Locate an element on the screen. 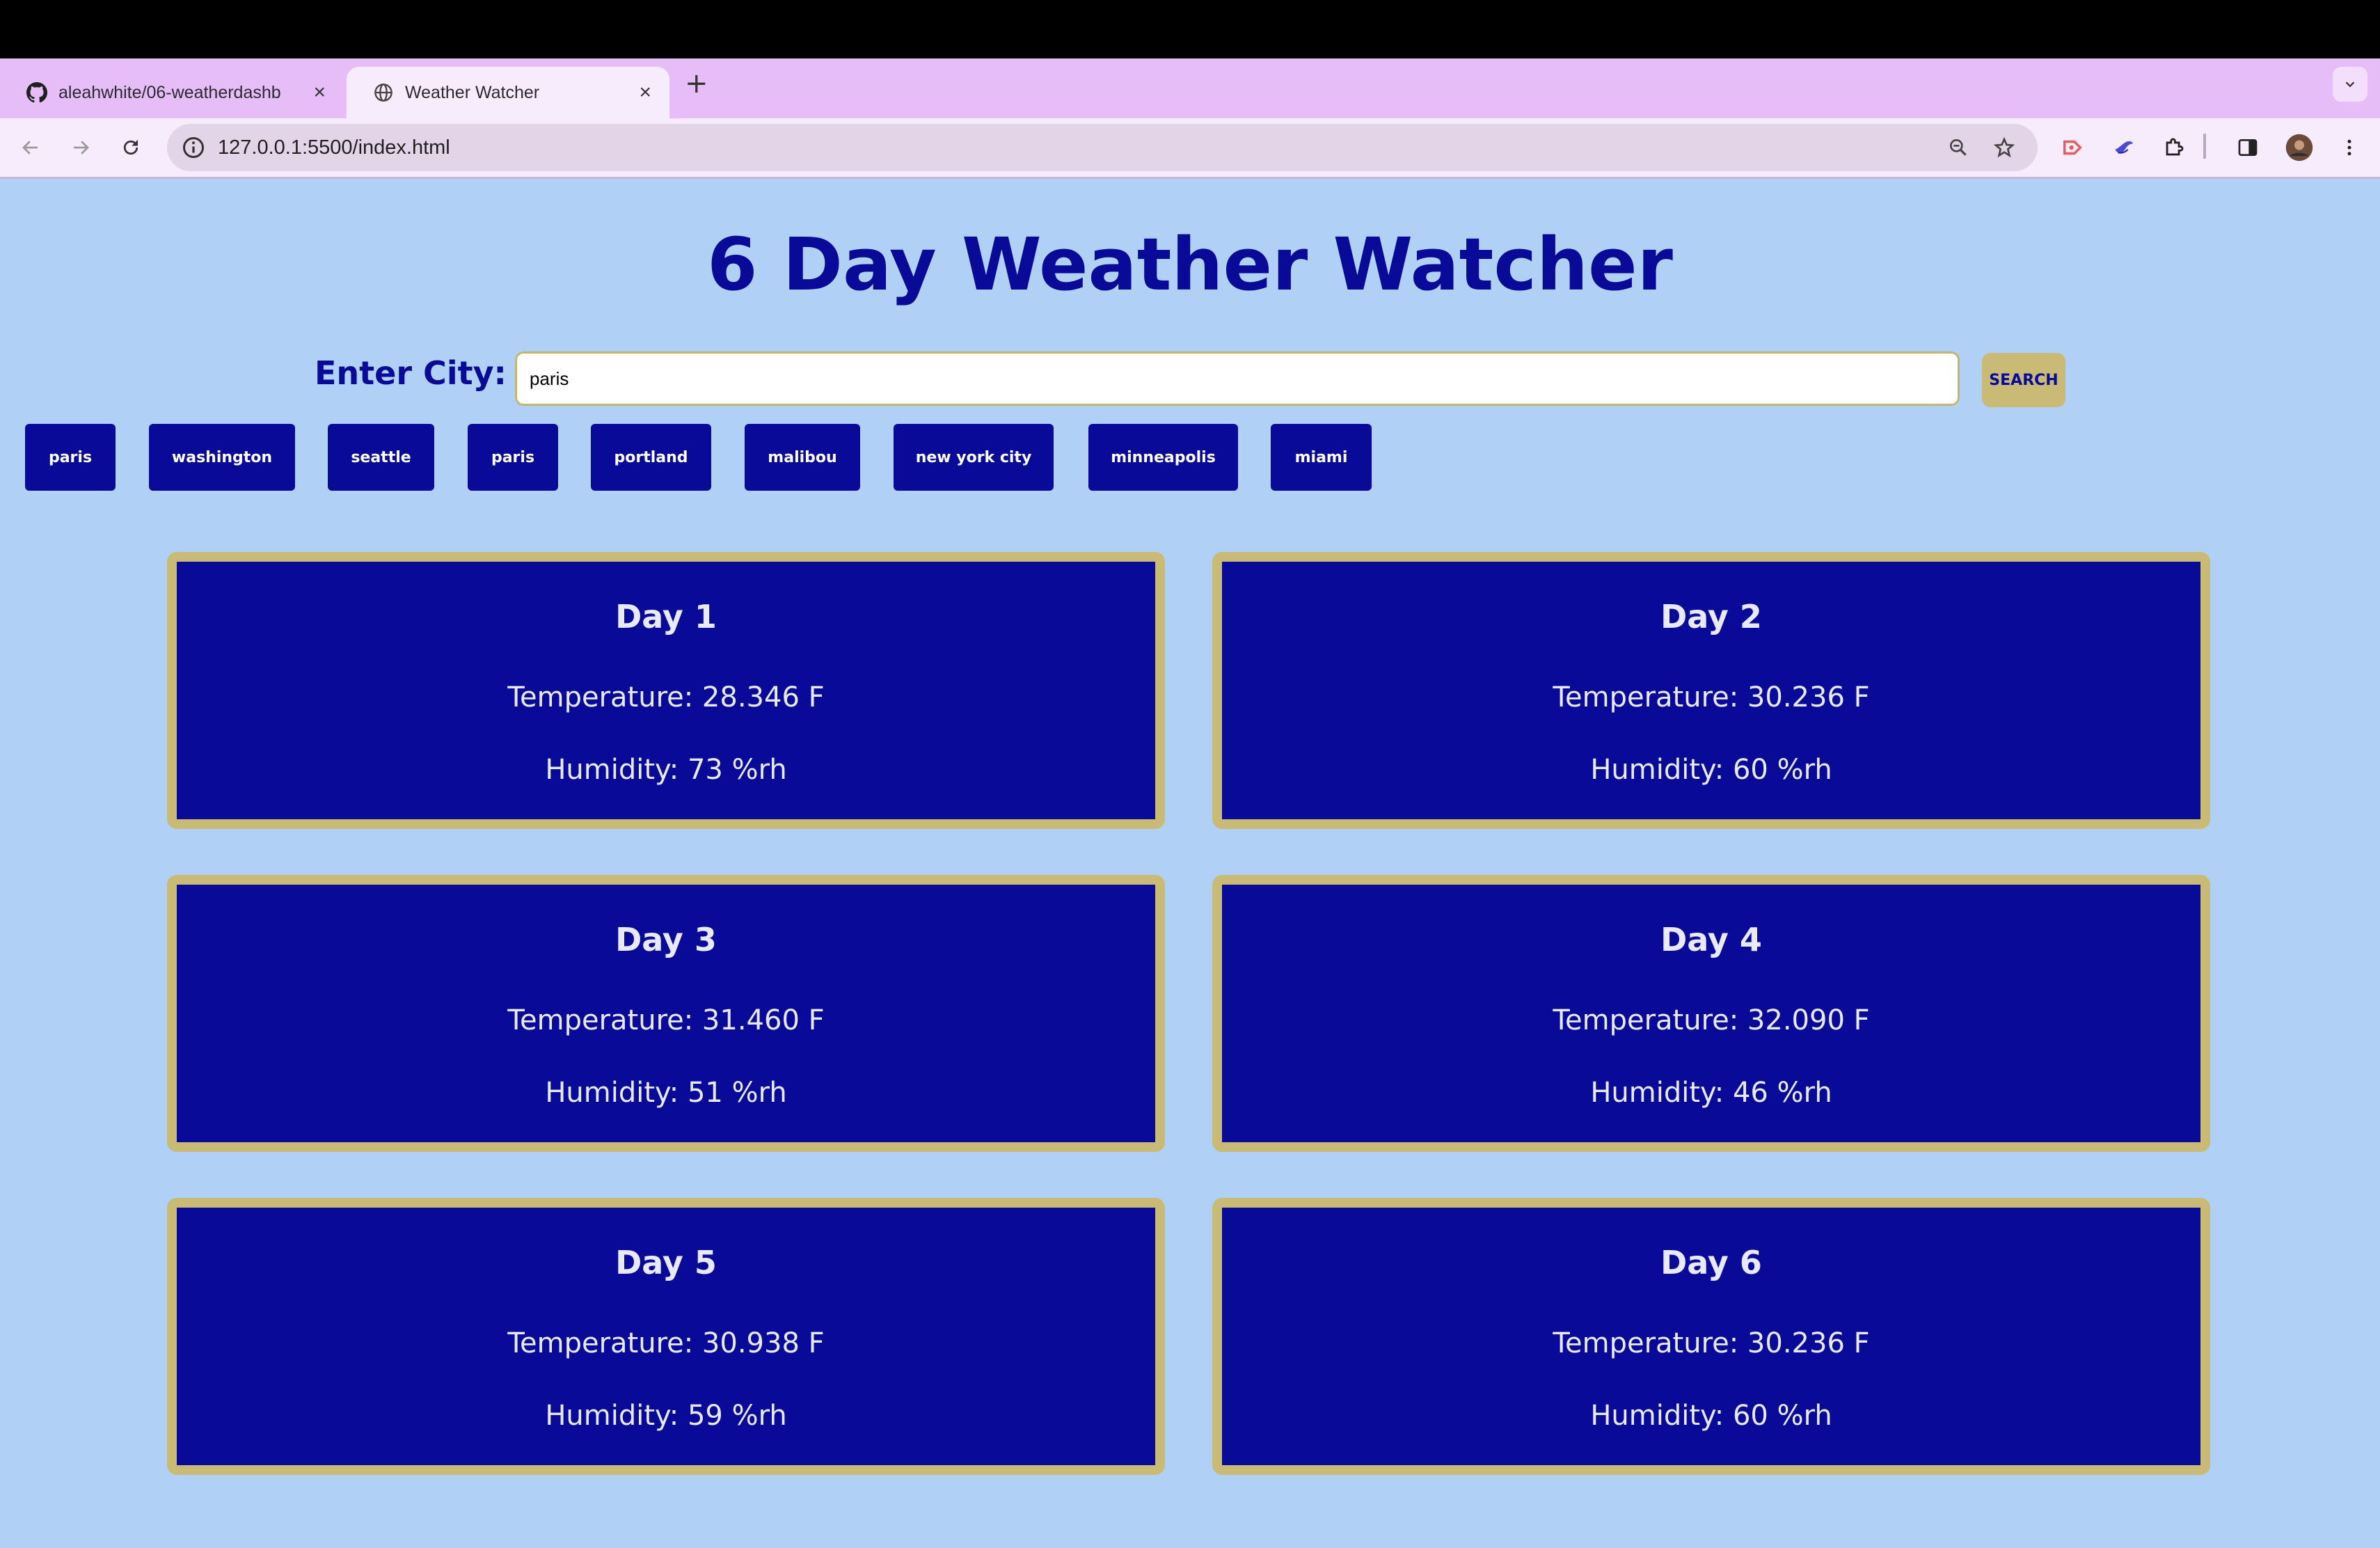 The height and width of the screenshot is (1548, 2380). humidity-value: Humidity: 46 %rh is located at coordinates (1711, 1093).